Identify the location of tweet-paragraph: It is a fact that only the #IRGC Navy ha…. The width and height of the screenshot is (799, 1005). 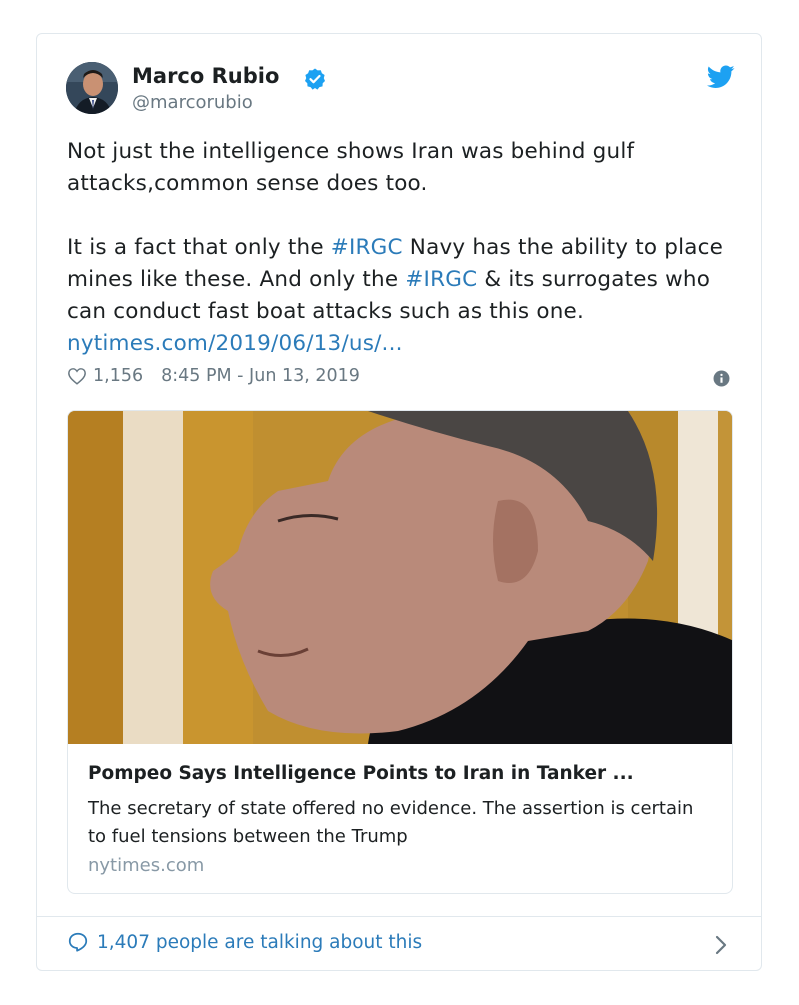
(397, 296).